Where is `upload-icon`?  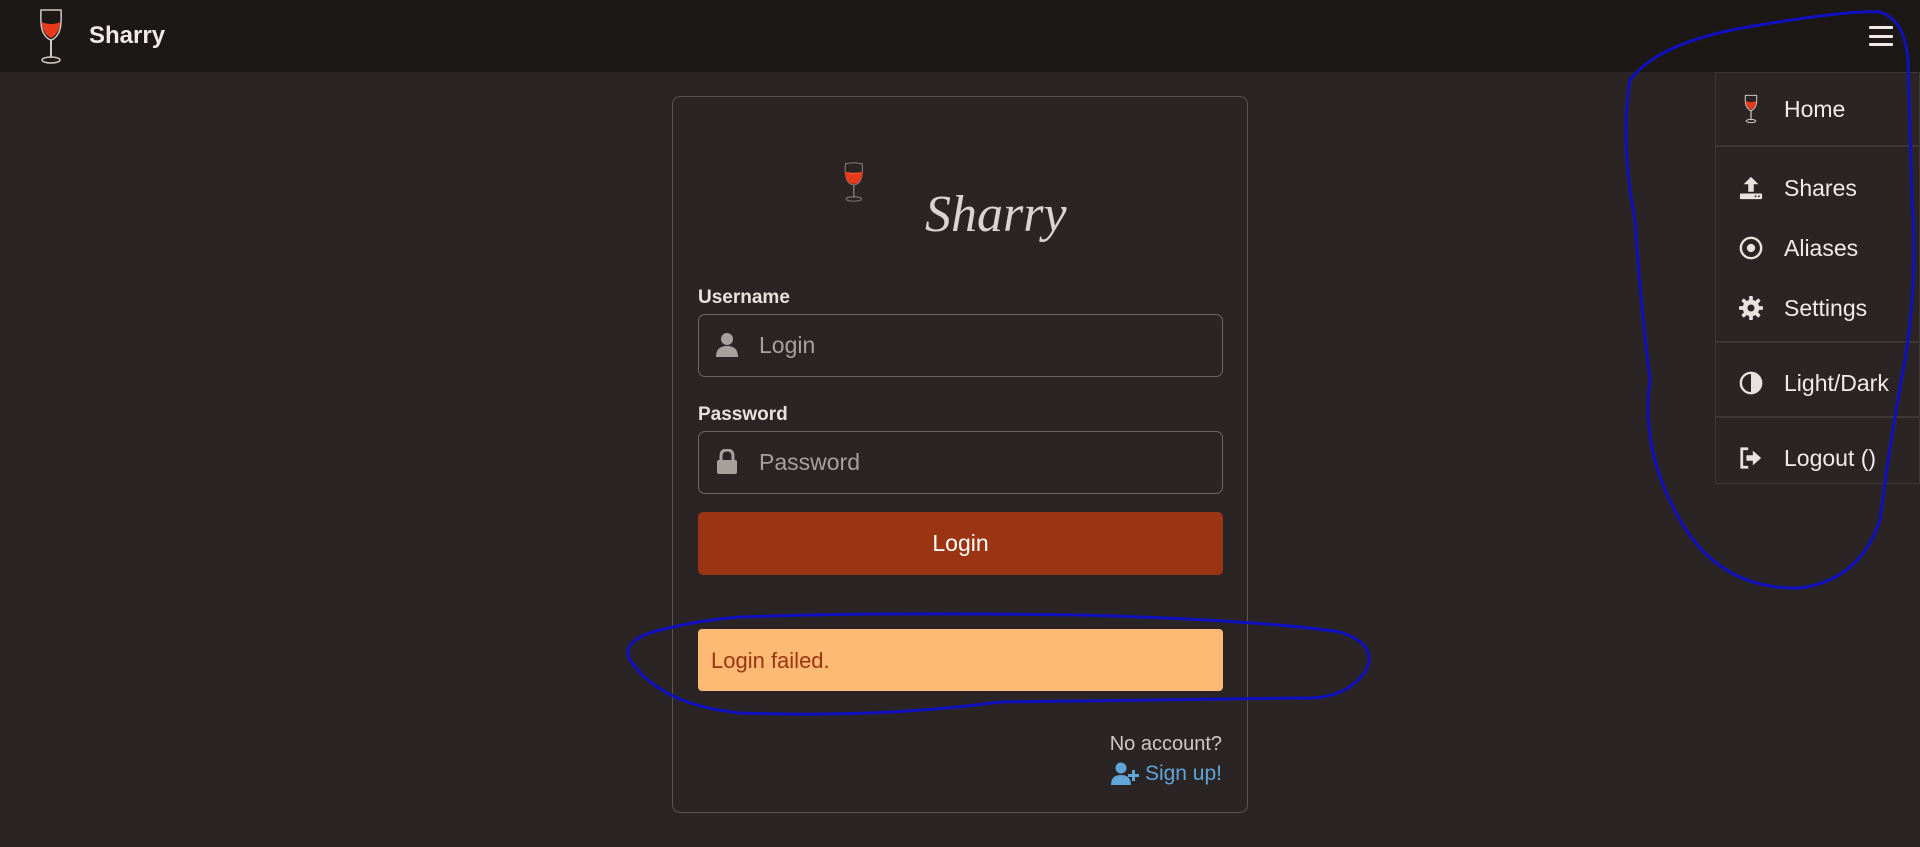
upload-icon is located at coordinates (1751, 188).